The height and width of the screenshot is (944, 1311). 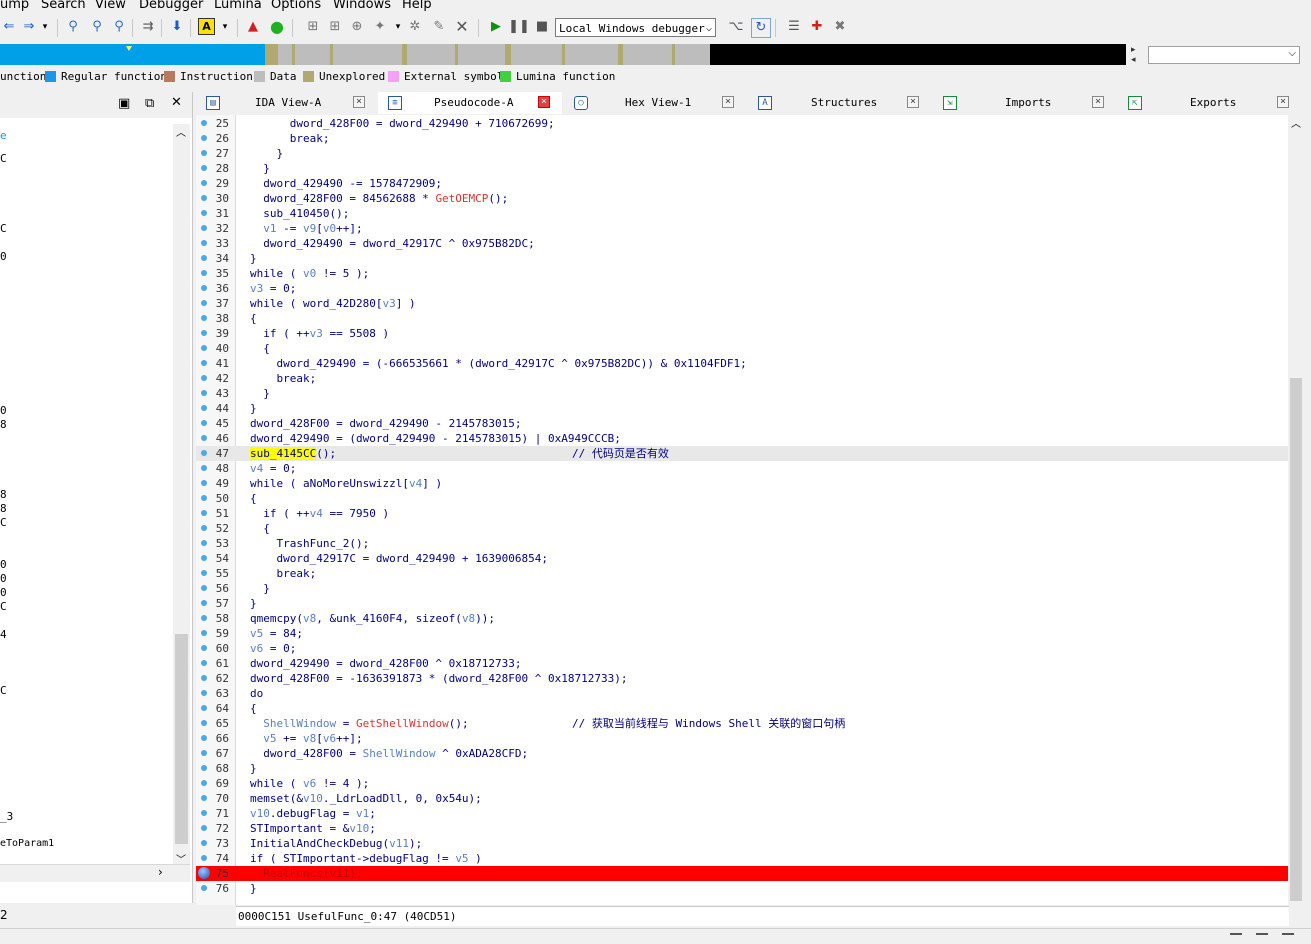 What do you see at coordinates (817, 27) in the screenshot?
I see `add-breakpoint-icon: ✚` at bounding box center [817, 27].